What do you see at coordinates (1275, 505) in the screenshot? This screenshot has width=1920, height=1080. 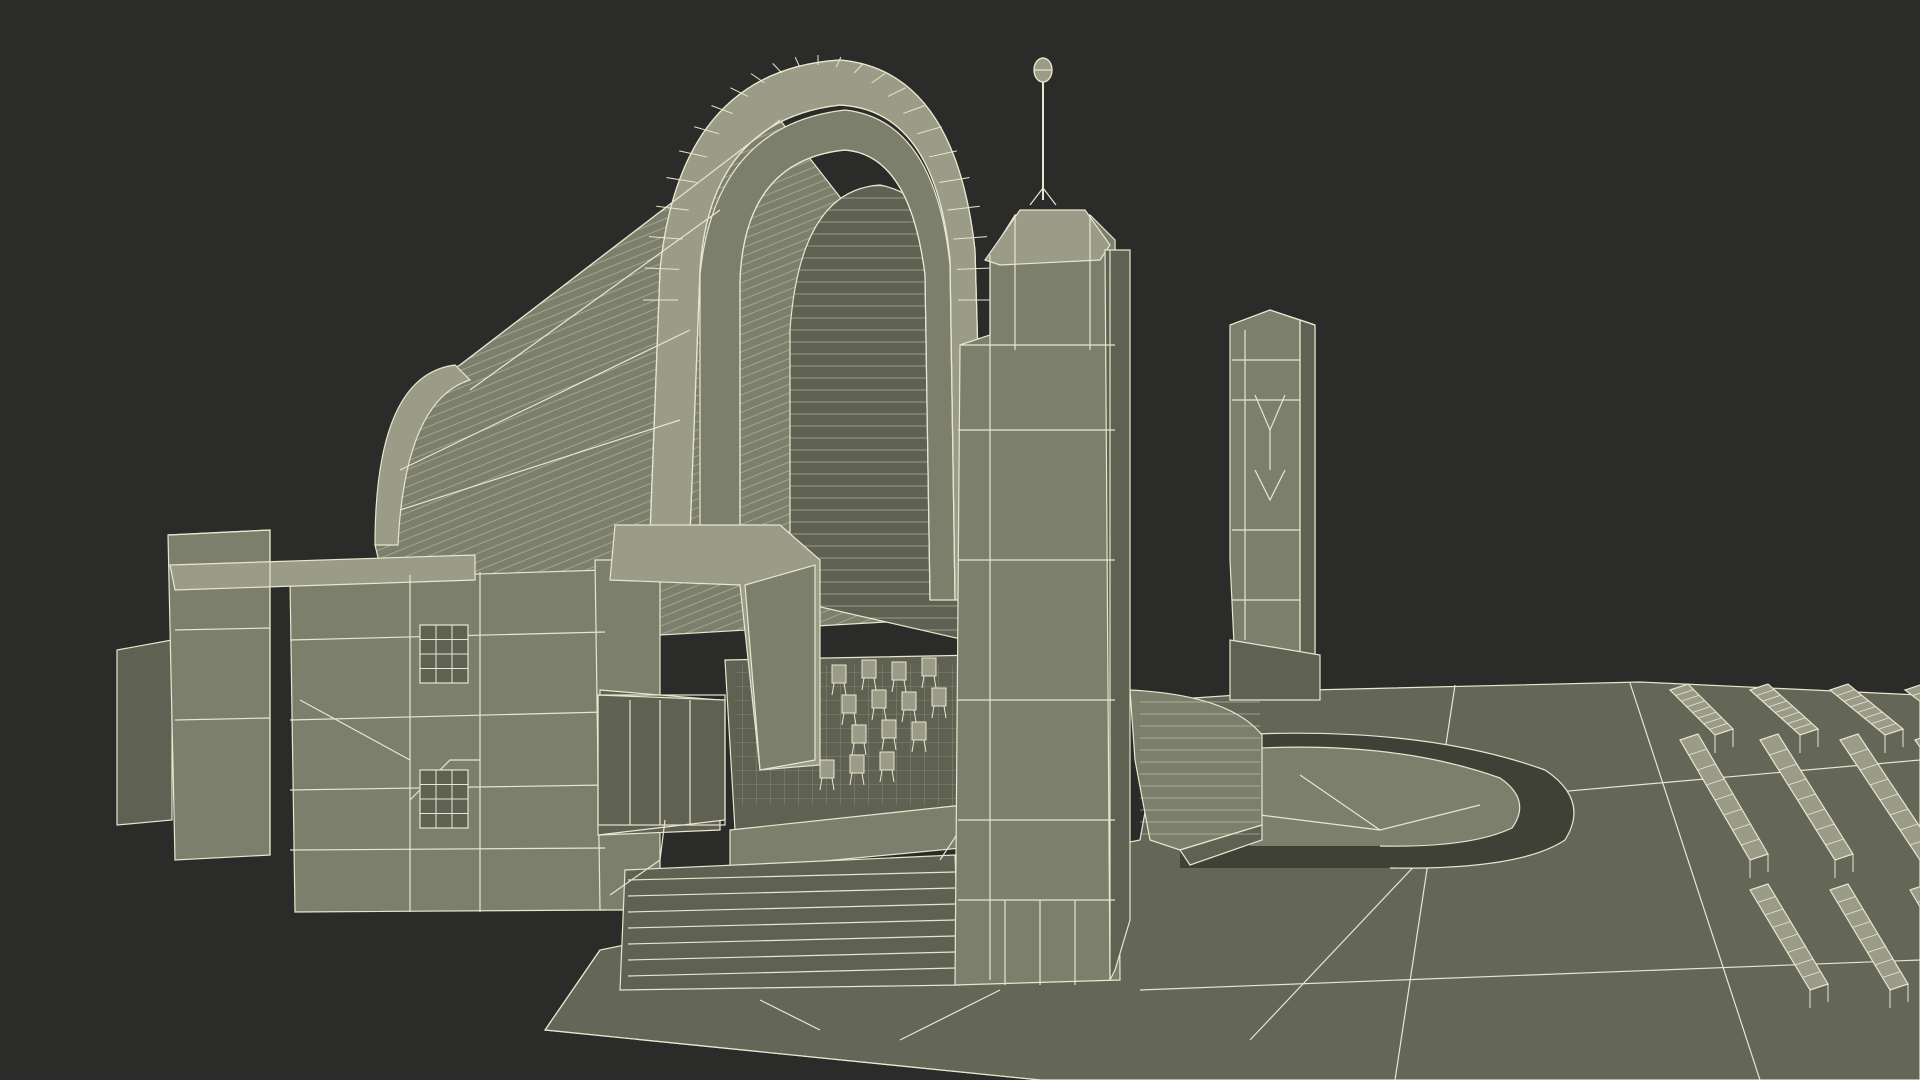 I see `rear-tower` at bounding box center [1275, 505].